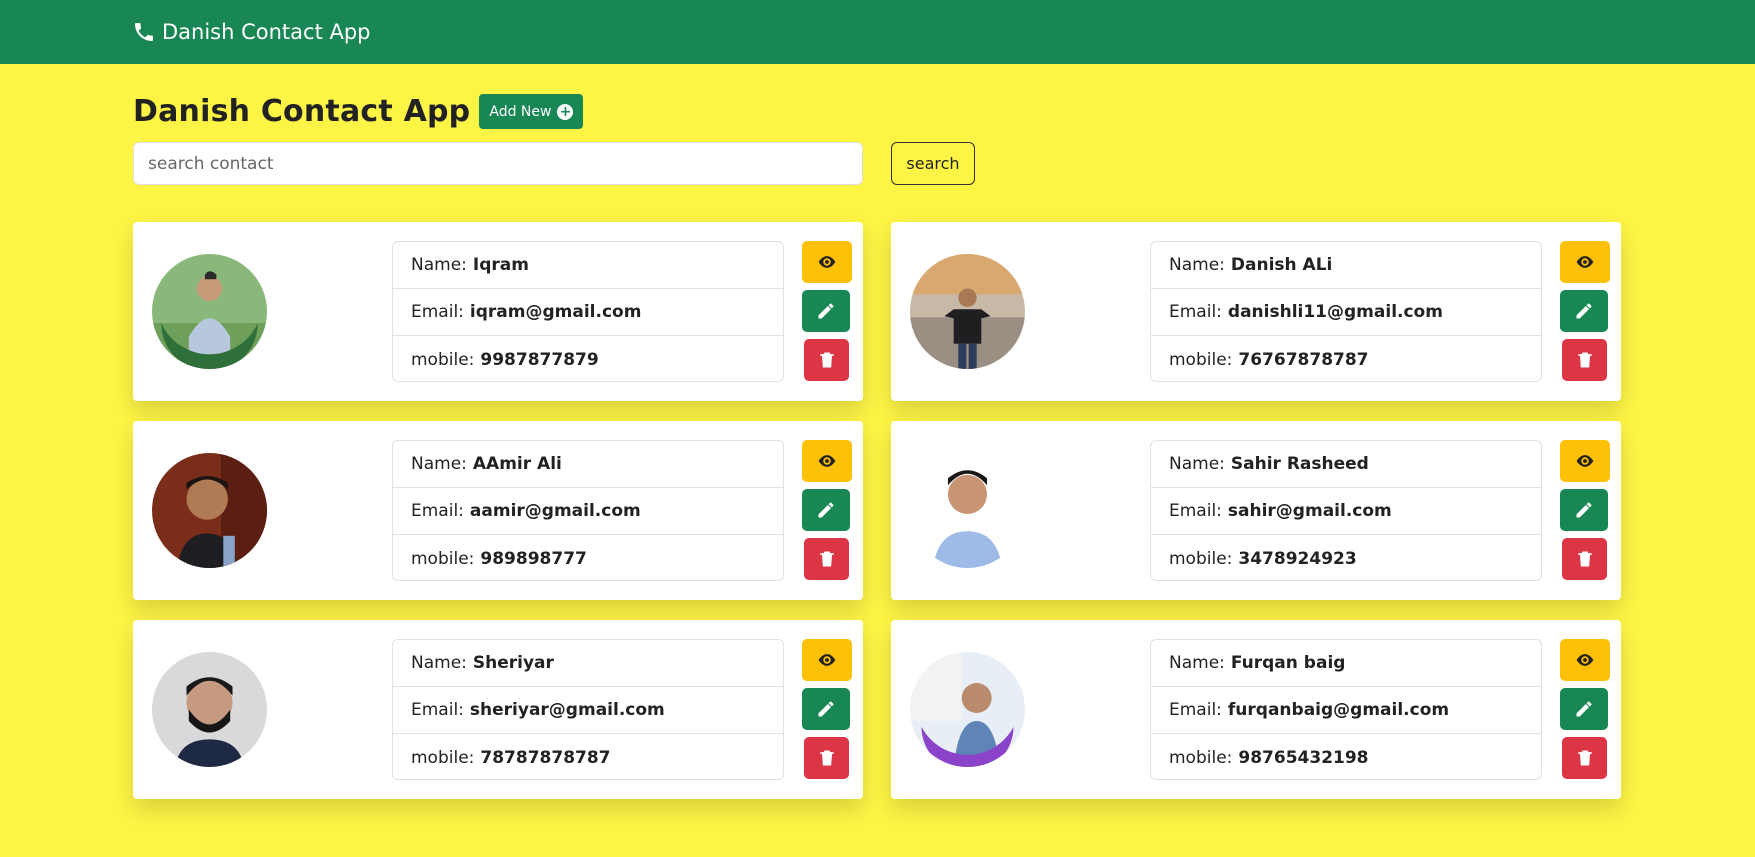 This screenshot has width=1755, height=857. I want to click on mobile-row: mobile: 78787878787, so click(588, 757).